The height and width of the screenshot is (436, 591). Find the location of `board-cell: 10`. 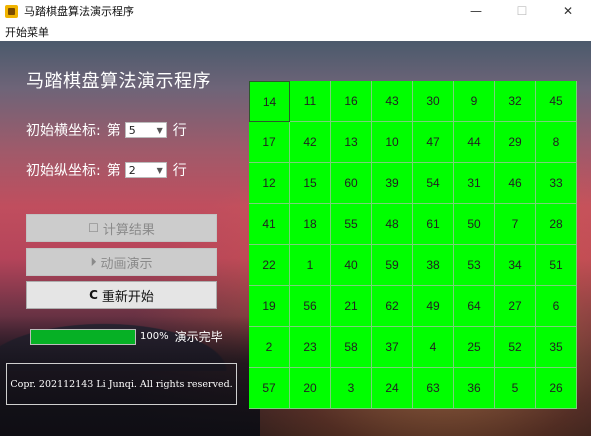

board-cell: 10 is located at coordinates (392, 142).